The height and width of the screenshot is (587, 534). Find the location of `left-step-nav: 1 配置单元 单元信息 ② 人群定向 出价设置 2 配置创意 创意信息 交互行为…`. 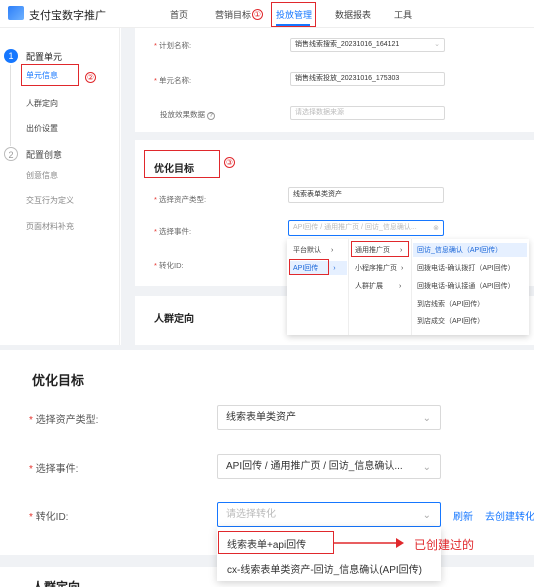

left-step-nav: 1 配置单元 单元信息 ② 人群定向 出价设置 2 配置创意 创意信息 交互行为… is located at coordinates (60, 186).